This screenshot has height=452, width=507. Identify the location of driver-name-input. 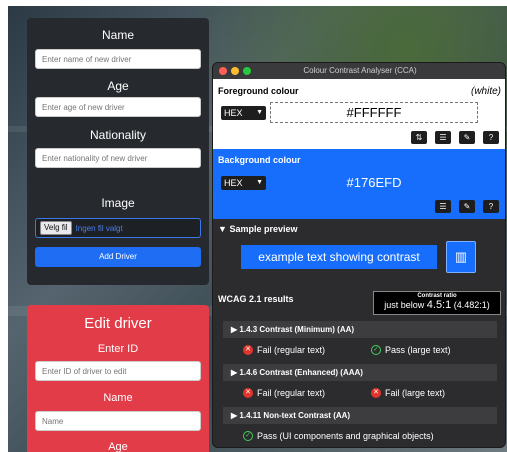
(118, 59).